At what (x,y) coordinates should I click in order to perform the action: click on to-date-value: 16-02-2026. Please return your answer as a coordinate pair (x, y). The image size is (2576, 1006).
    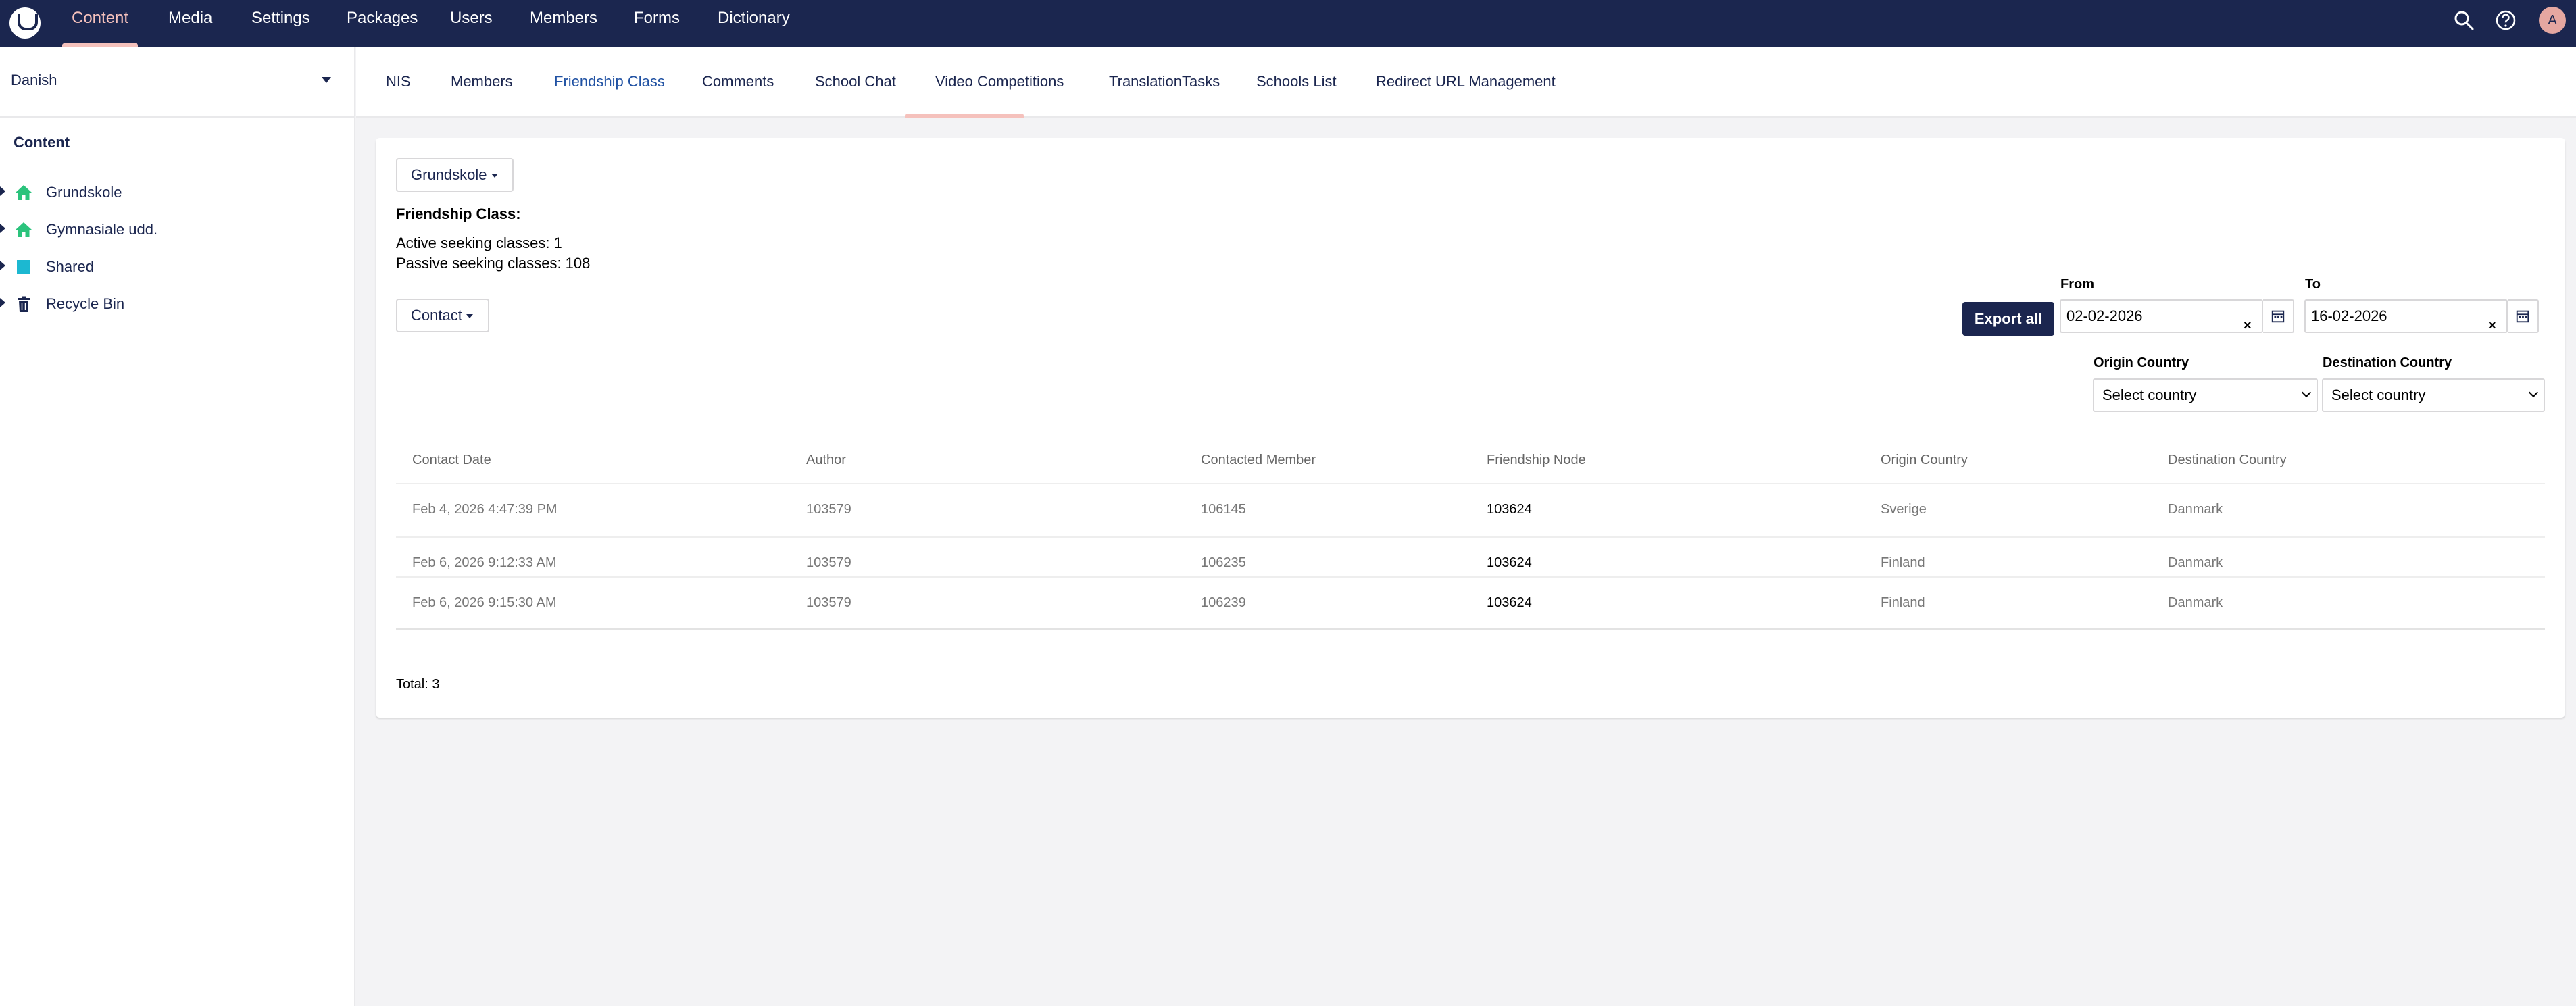
    Looking at the image, I should click on (2349, 315).